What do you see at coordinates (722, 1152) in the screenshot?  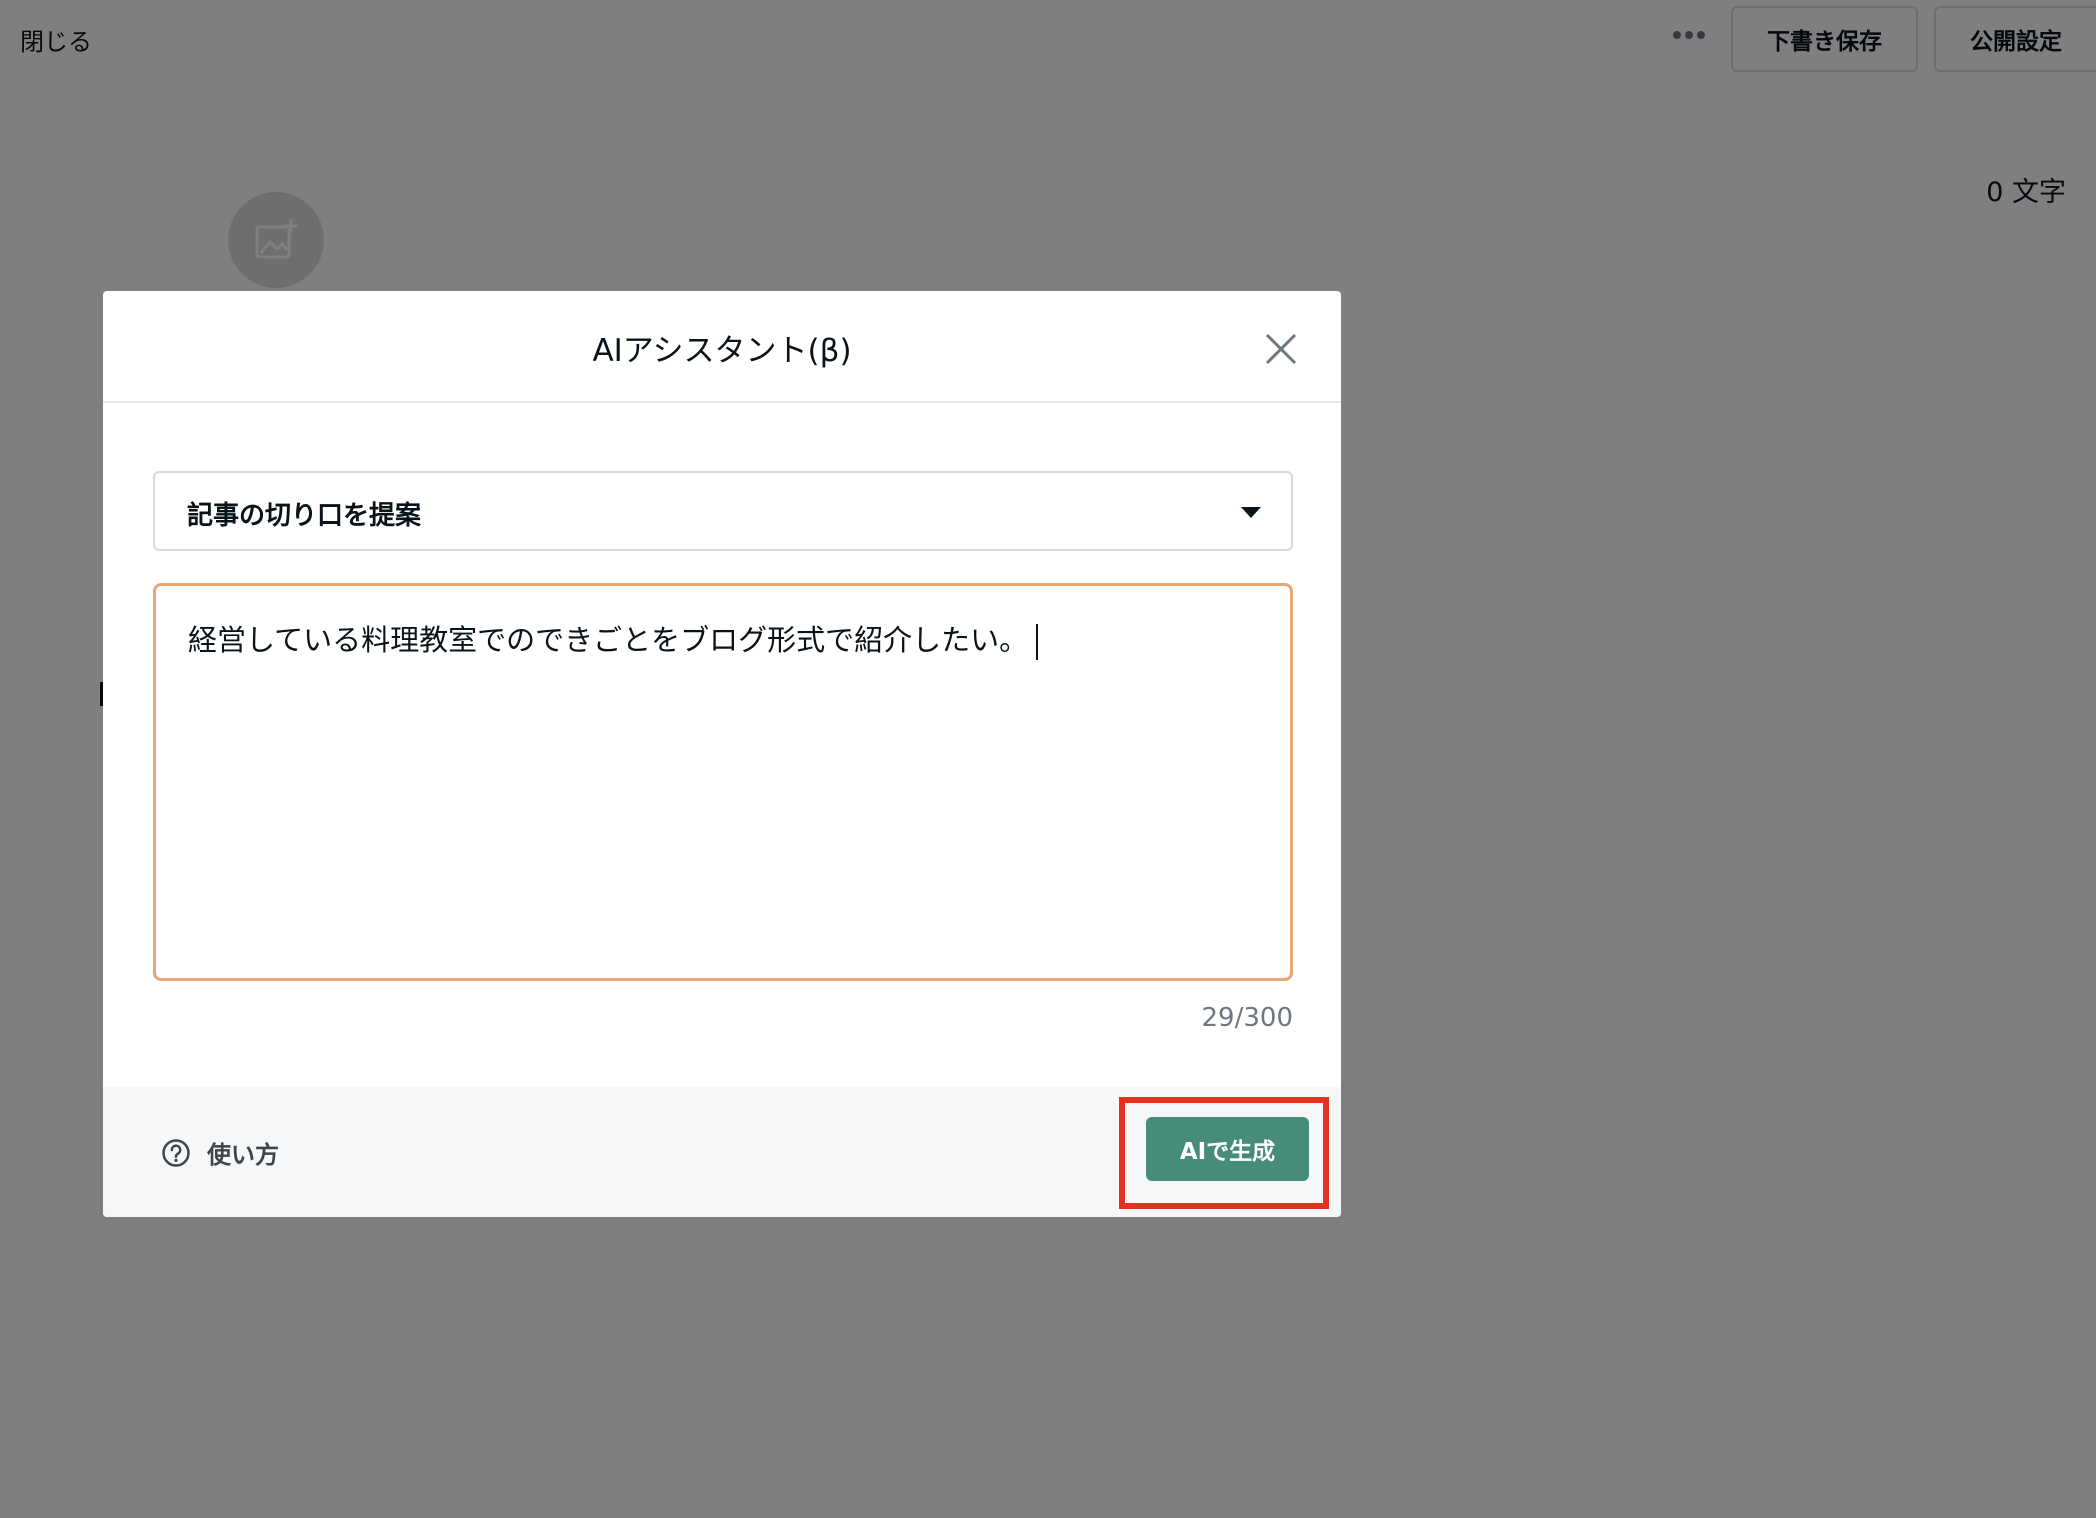 I see `modal-footer: 使い方 AIで生成` at bounding box center [722, 1152].